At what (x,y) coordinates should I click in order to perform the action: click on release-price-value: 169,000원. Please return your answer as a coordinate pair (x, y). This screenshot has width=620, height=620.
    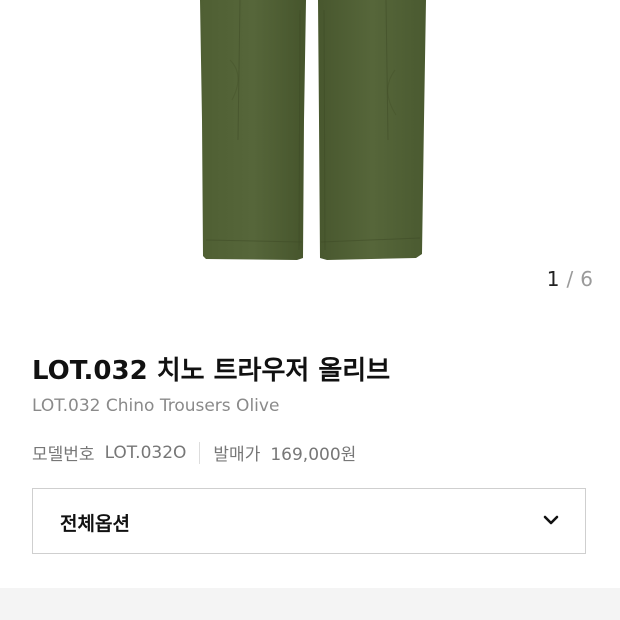
    Looking at the image, I should click on (313, 455).